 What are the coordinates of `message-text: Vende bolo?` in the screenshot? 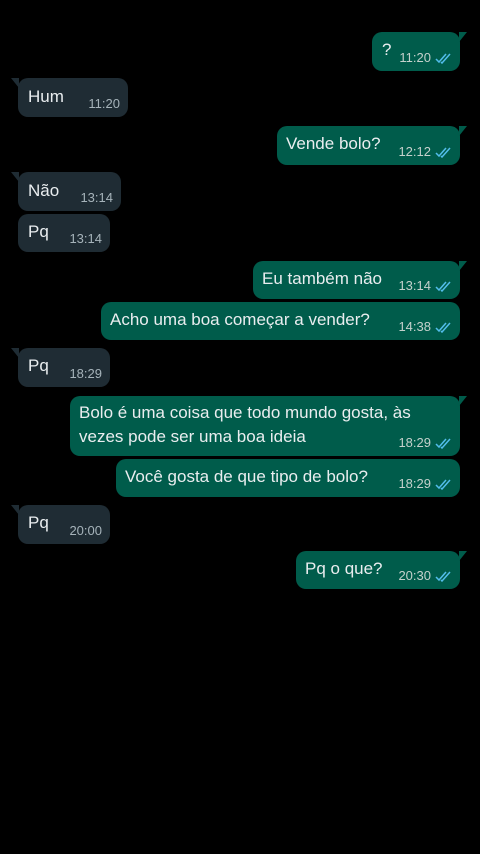 It's located at (333, 143).